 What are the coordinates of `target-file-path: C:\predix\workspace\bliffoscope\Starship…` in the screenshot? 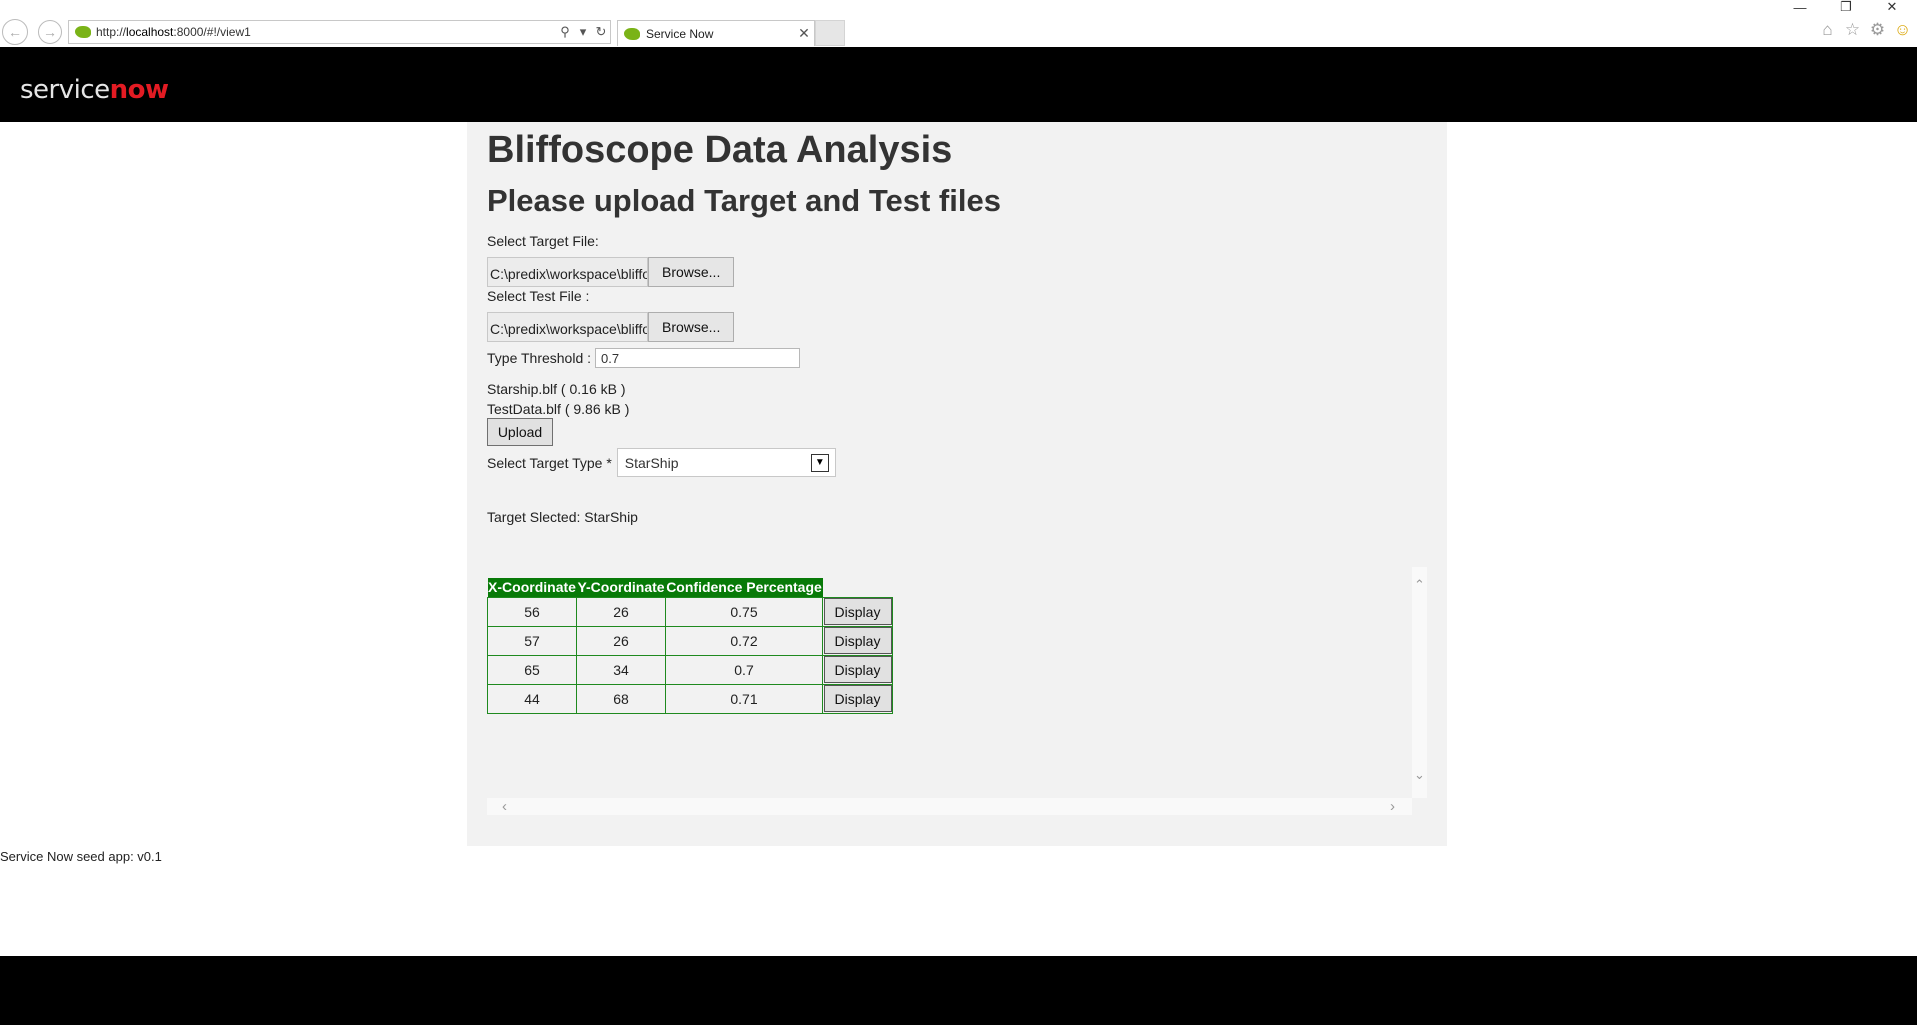 It's located at (568, 272).